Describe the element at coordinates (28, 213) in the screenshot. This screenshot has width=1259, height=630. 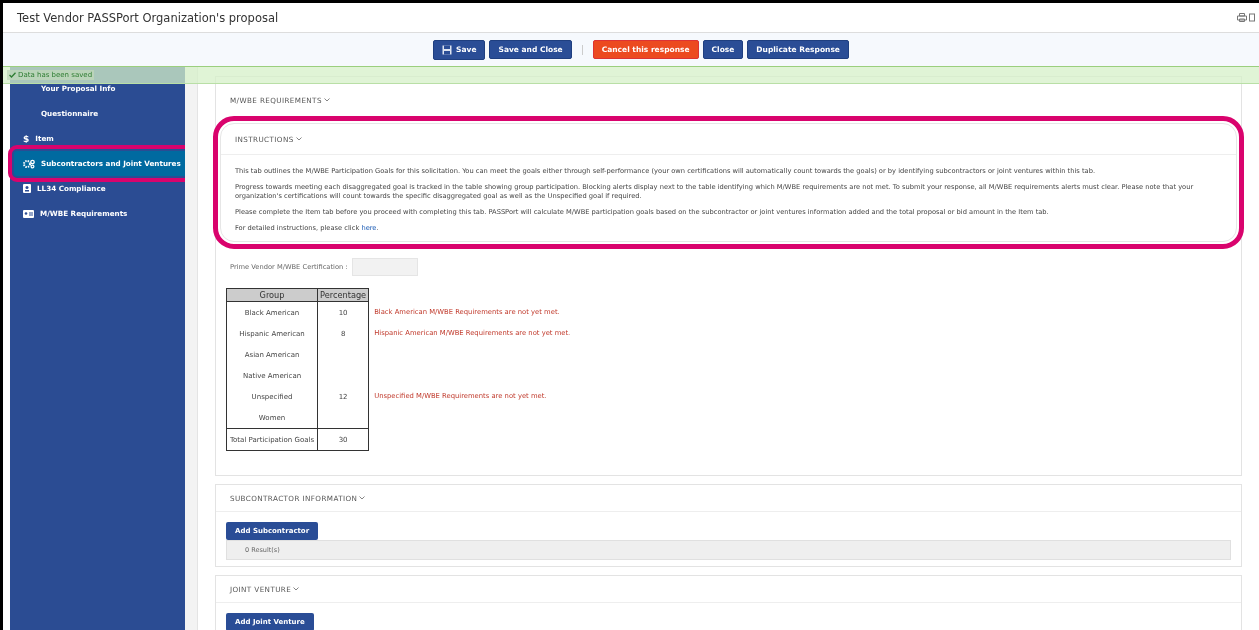
I see `id-card-icon` at that location.